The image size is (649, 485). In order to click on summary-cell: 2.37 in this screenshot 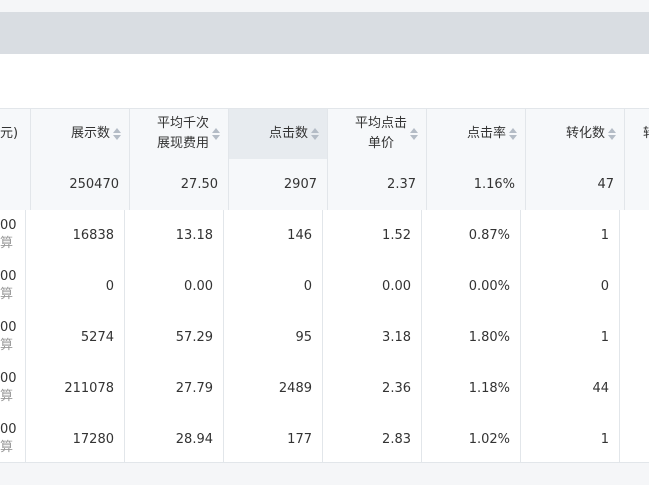, I will do `click(377, 184)`.